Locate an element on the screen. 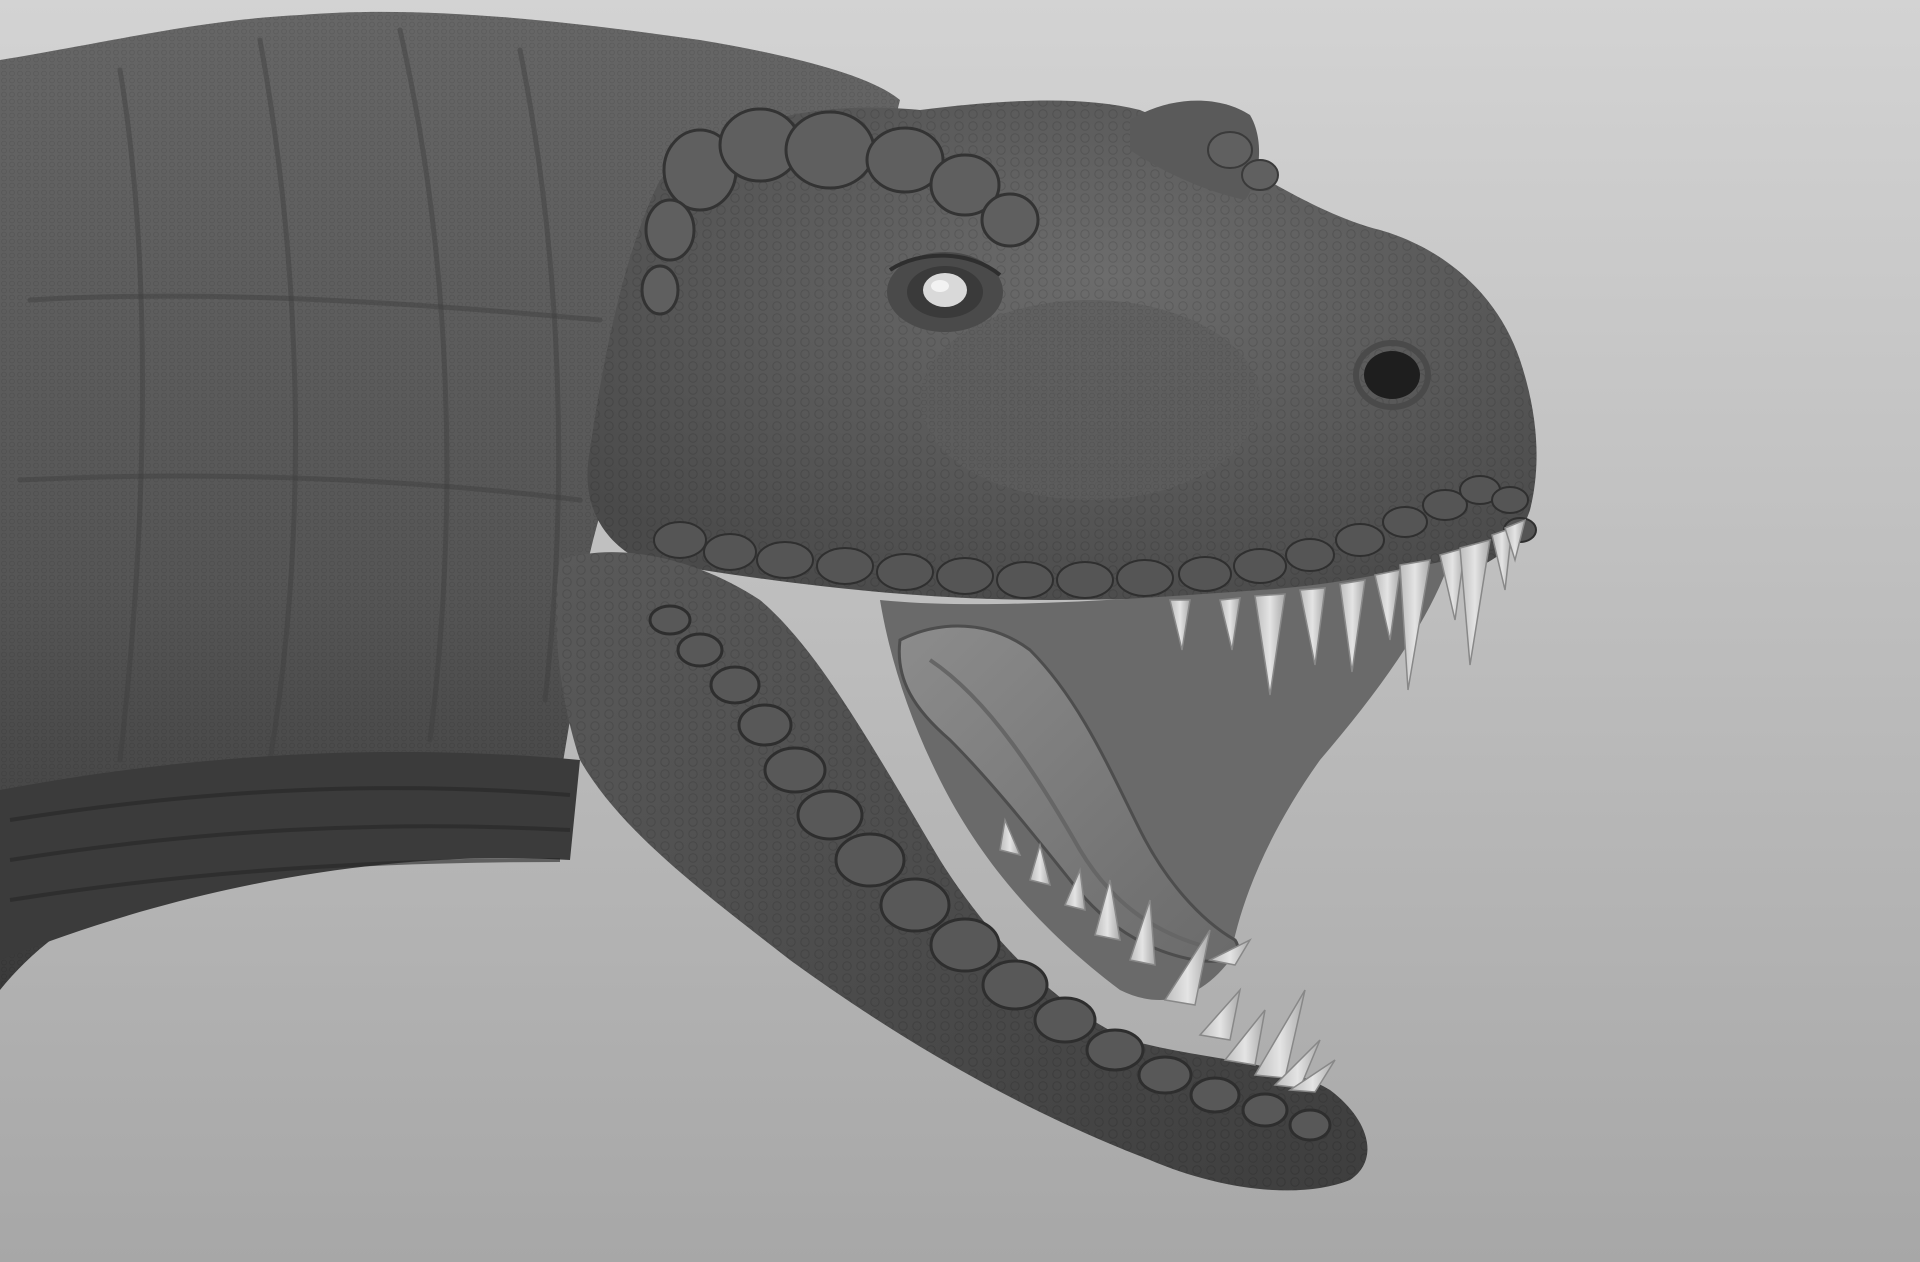 This screenshot has width=1920, height=1262. nostril is located at coordinates (1392, 375).